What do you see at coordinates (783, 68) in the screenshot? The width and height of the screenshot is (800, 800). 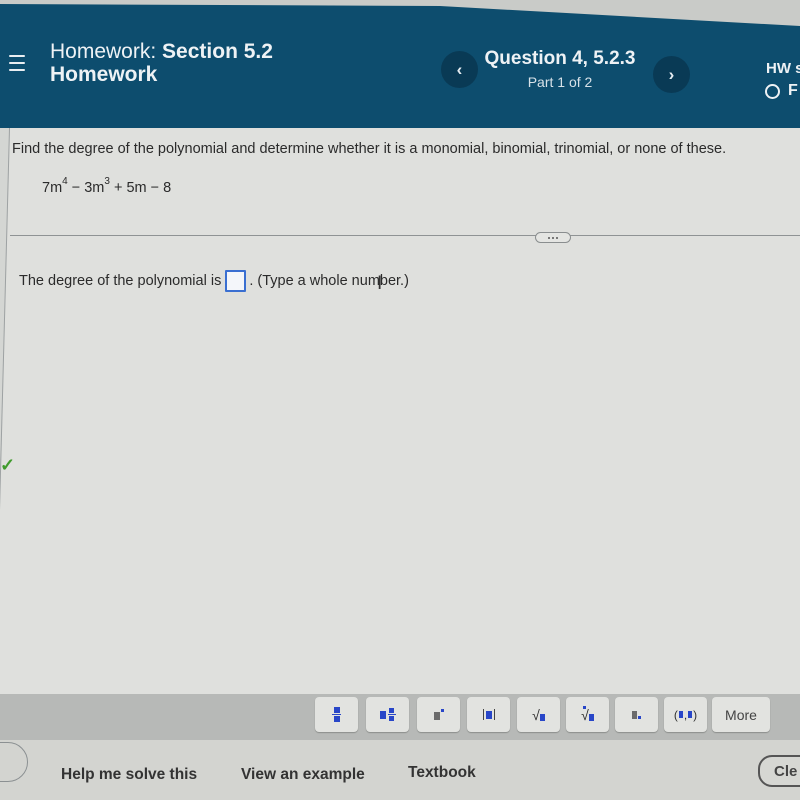 I see `hw-score-label: HW s` at bounding box center [783, 68].